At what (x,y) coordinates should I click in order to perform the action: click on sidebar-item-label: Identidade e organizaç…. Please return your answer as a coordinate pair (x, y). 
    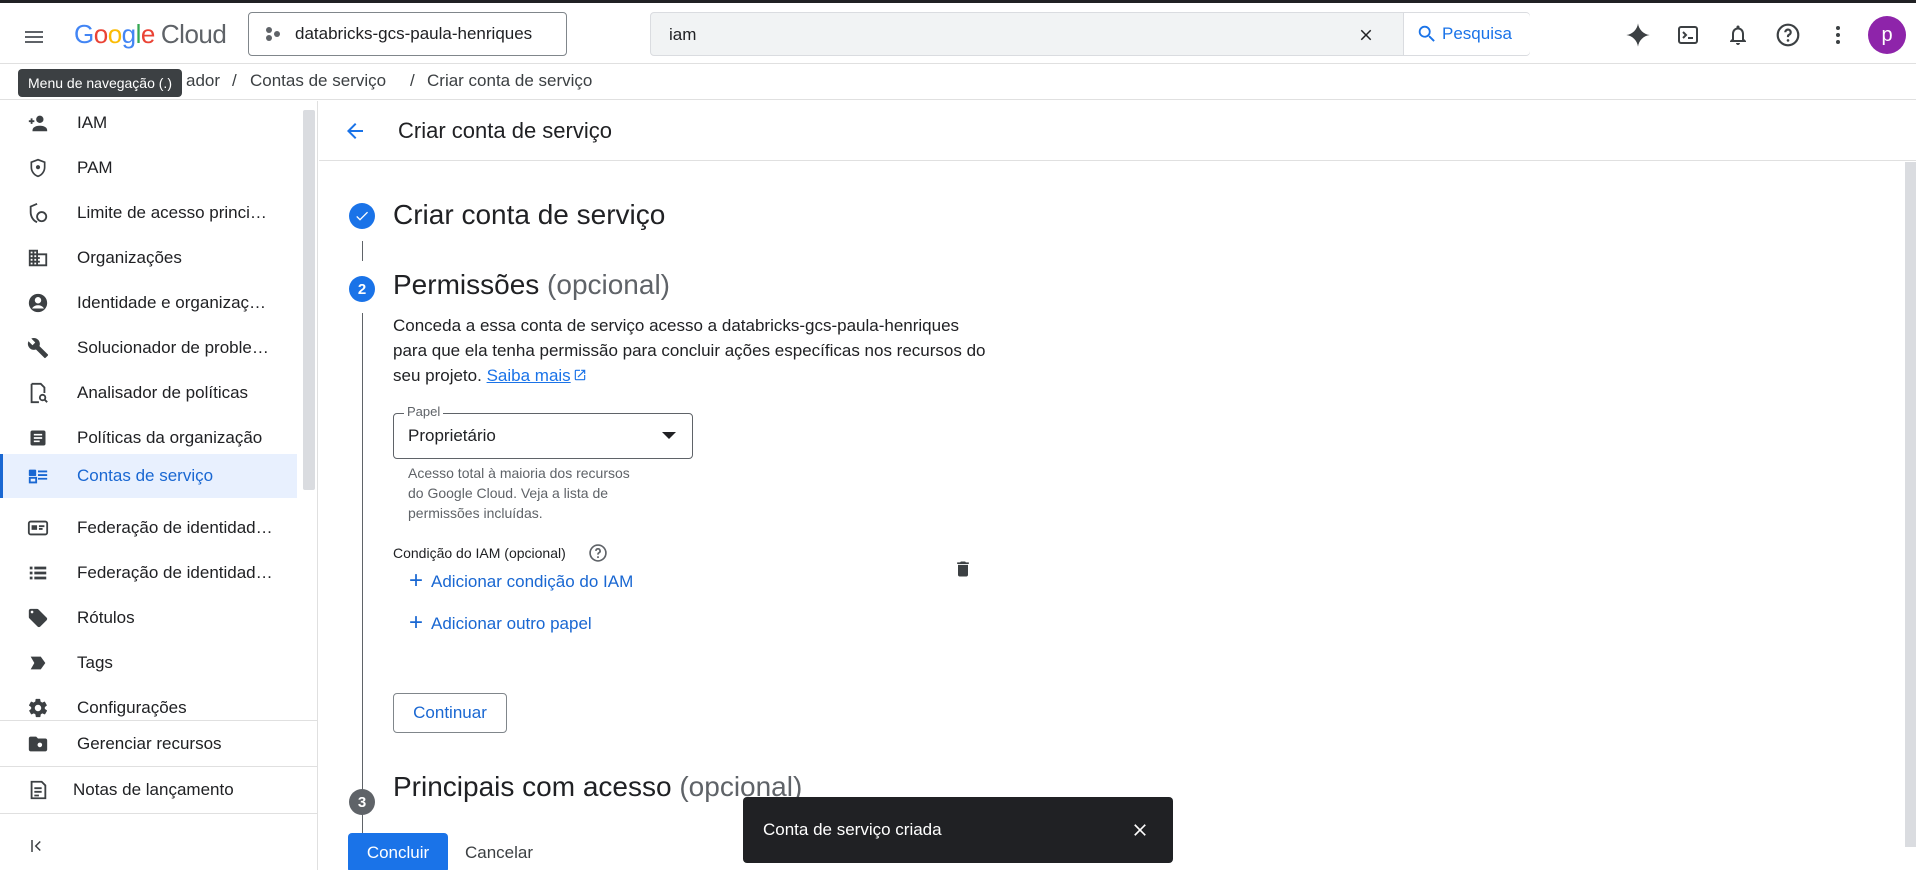
    Looking at the image, I should click on (172, 302).